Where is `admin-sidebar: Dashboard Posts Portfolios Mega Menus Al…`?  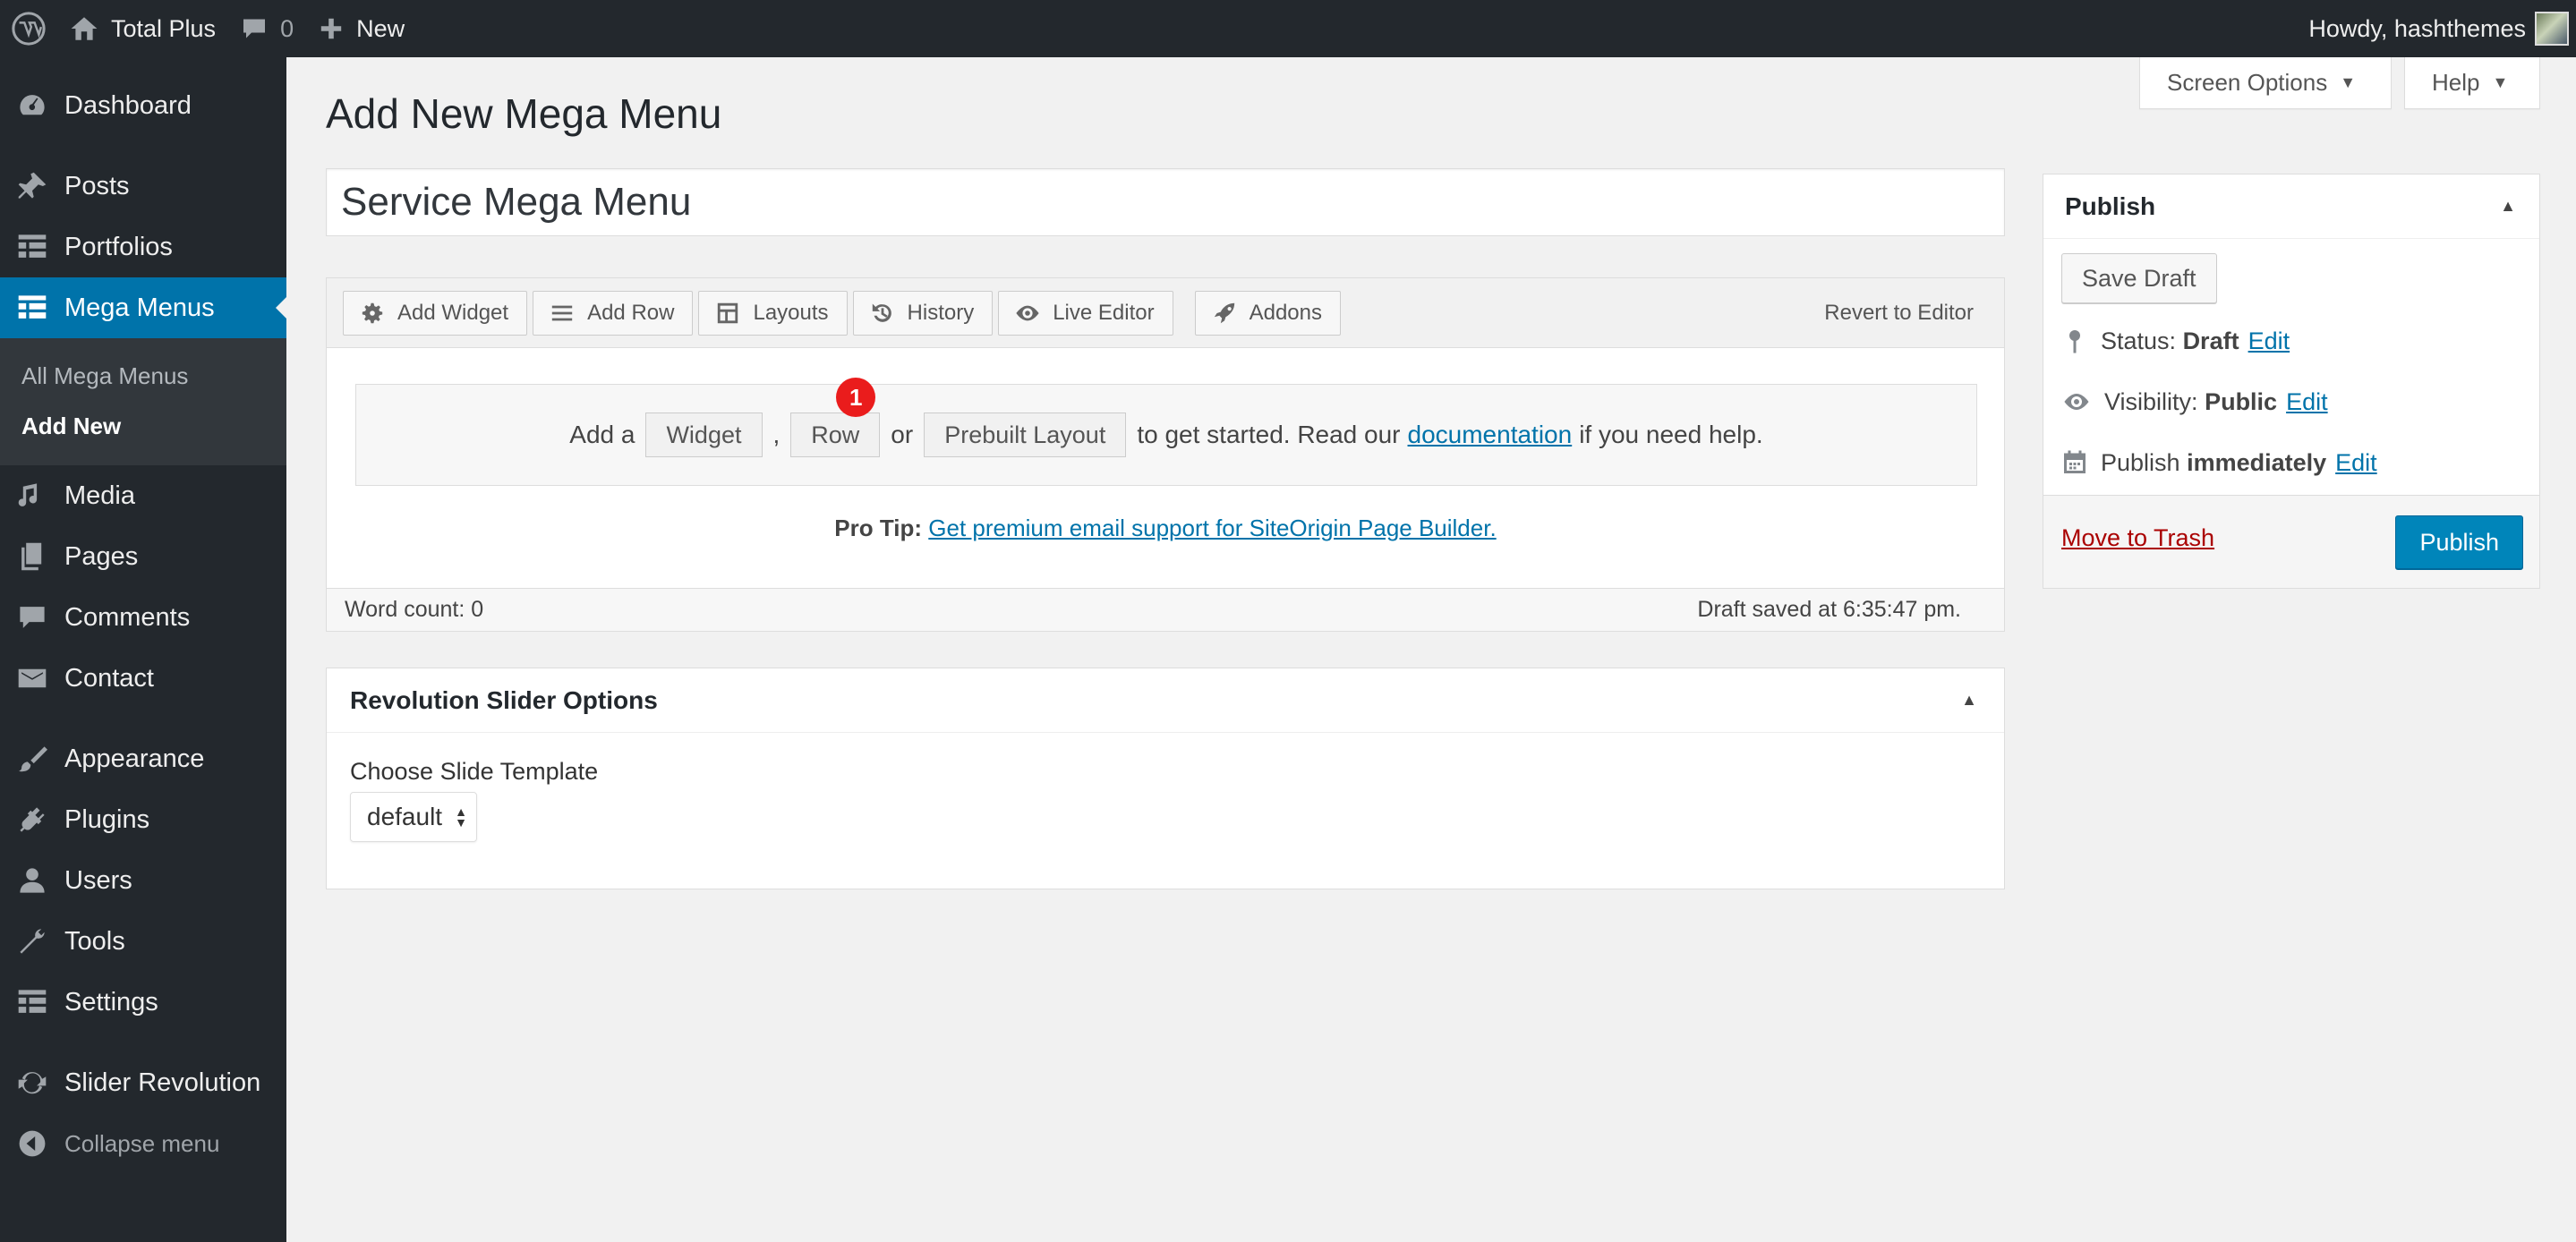 admin-sidebar: Dashboard Posts Portfolios Mega Menus Al… is located at coordinates (143, 650).